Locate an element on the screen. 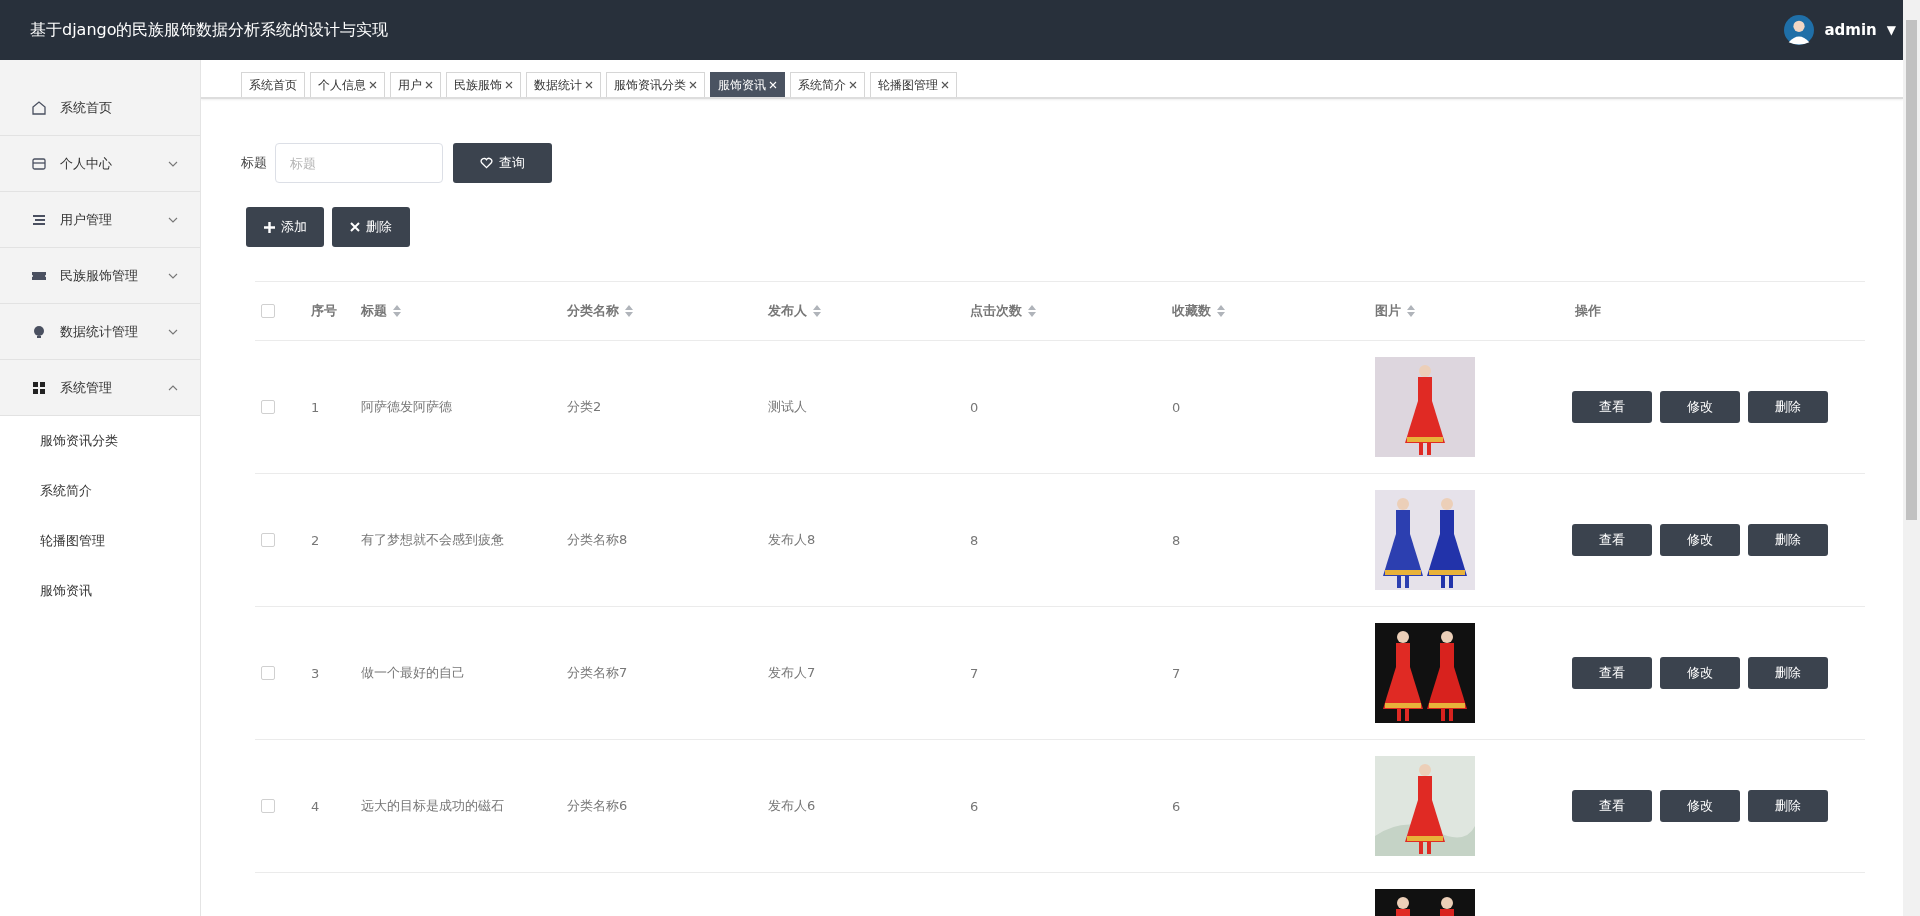 The width and height of the screenshot is (1920, 916). add-button: 添加 is located at coordinates (285, 227).